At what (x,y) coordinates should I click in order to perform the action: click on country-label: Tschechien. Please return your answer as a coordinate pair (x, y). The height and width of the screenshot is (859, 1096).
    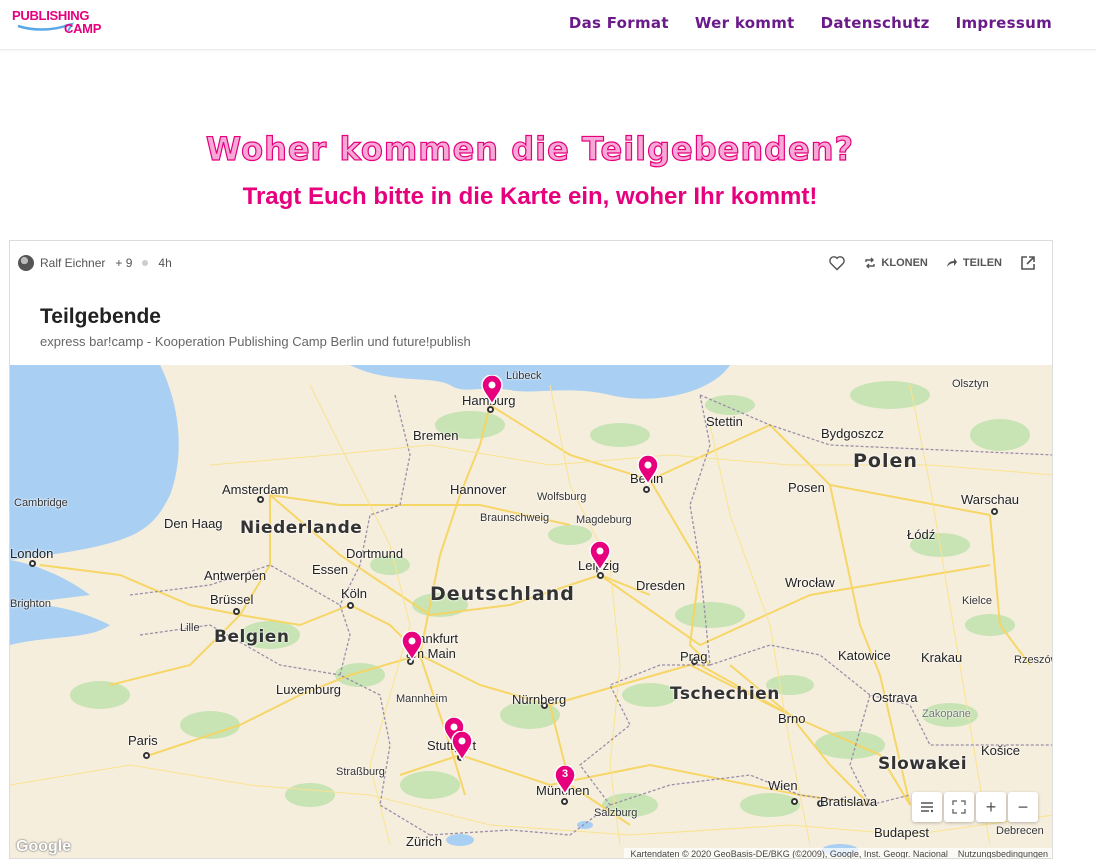
    Looking at the image, I should click on (725, 694).